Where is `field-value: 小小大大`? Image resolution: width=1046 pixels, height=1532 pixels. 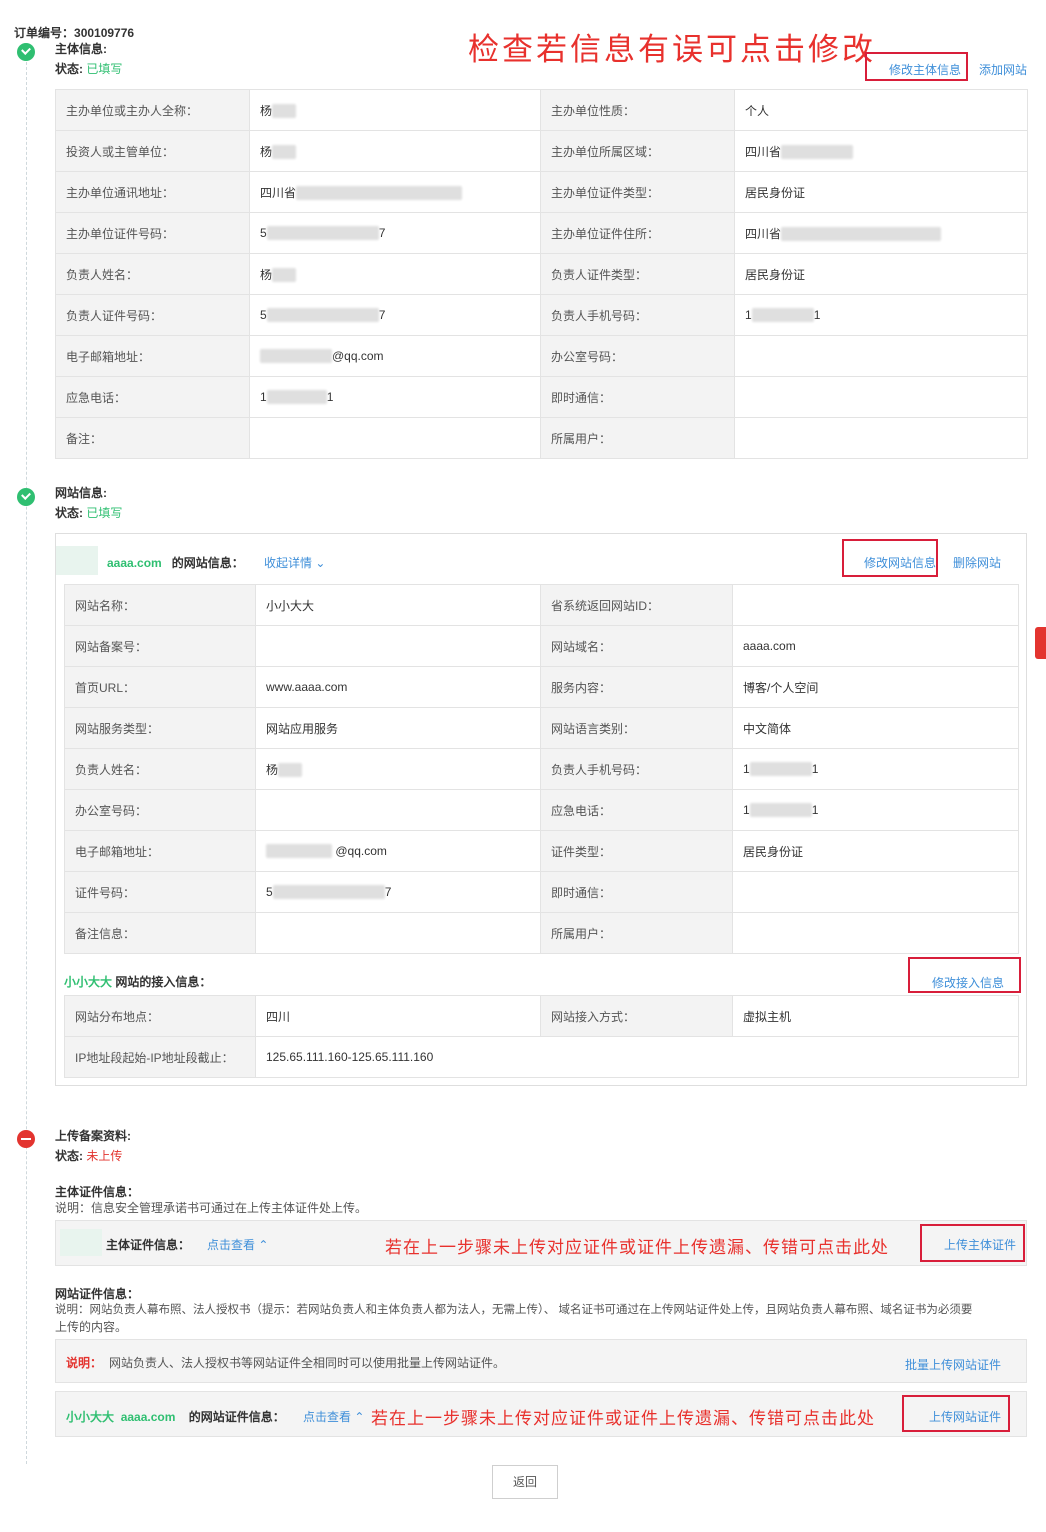
field-value: 小小大大 is located at coordinates (398, 605).